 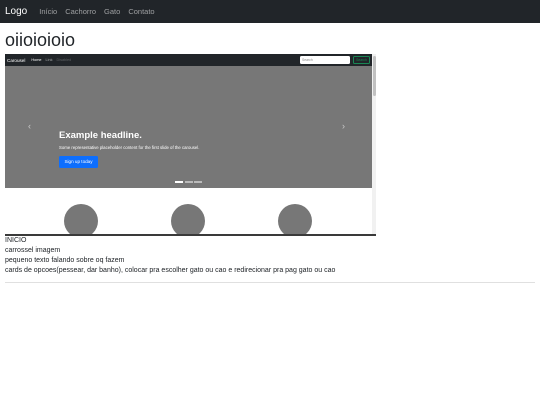 What do you see at coordinates (141, 11) in the screenshot?
I see `nav-link-contato: Contato` at bounding box center [141, 11].